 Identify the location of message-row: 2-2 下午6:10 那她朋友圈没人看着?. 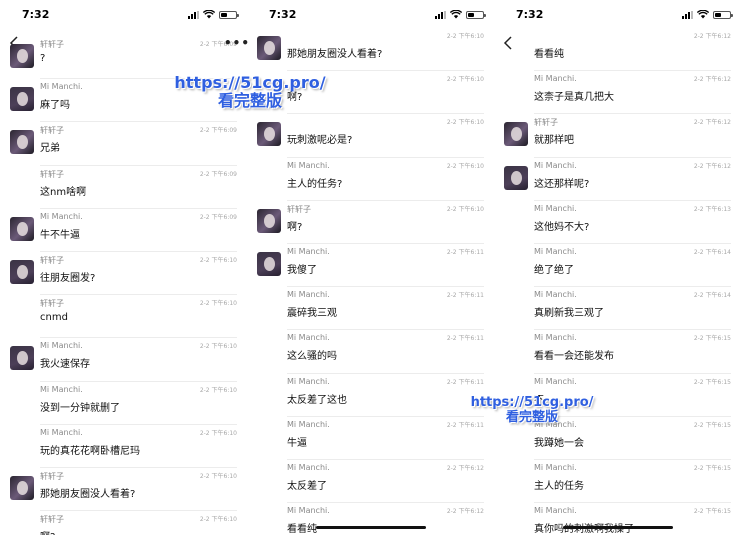
(370, 50).